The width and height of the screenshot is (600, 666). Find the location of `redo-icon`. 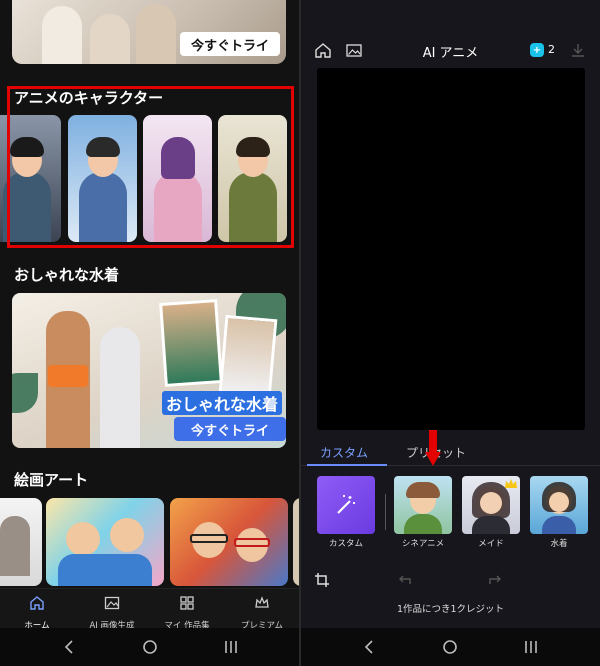

redo-icon is located at coordinates (494, 580).